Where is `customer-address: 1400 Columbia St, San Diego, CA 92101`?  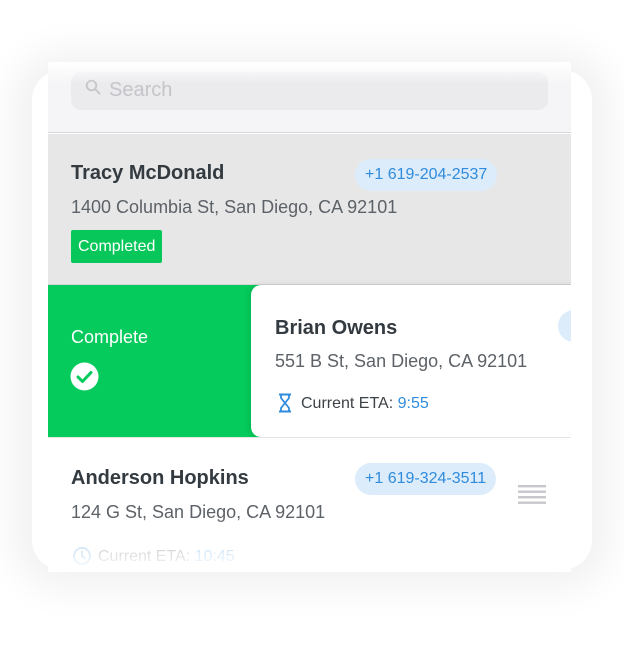 customer-address: 1400 Columbia St, San Diego, CA 92101 is located at coordinates (234, 207).